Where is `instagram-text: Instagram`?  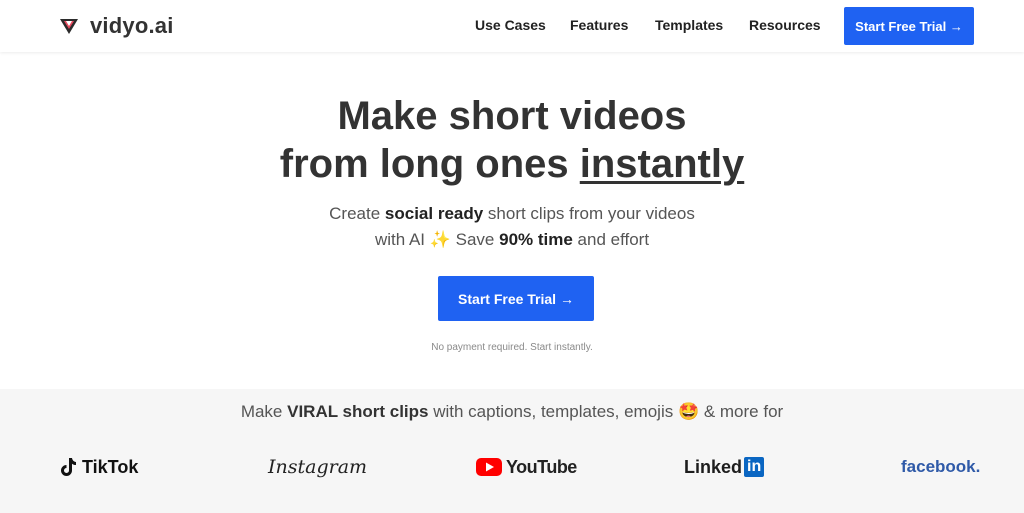
instagram-text: Instagram is located at coordinates (318, 467).